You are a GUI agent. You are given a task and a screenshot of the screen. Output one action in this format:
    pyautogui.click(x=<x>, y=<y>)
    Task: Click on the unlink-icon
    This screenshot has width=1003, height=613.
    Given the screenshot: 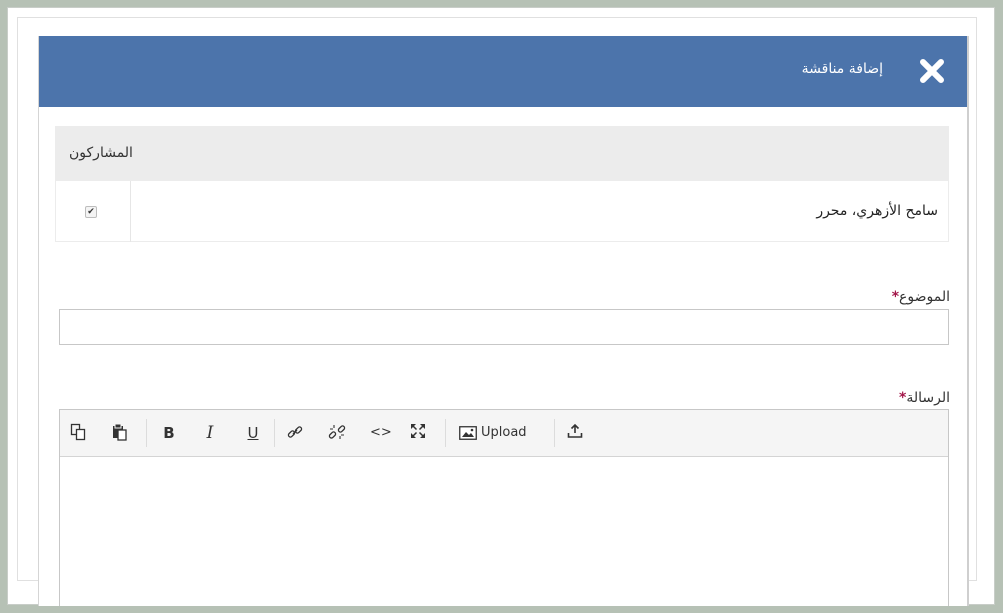 What is the action you would take?
    pyautogui.click(x=337, y=432)
    